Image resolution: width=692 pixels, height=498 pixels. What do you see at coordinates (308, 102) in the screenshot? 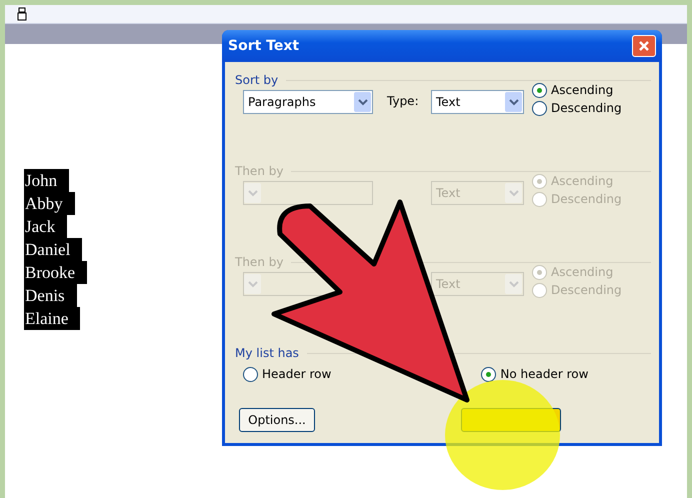
I see `sort-key-dropdown: Paragraphs` at bounding box center [308, 102].